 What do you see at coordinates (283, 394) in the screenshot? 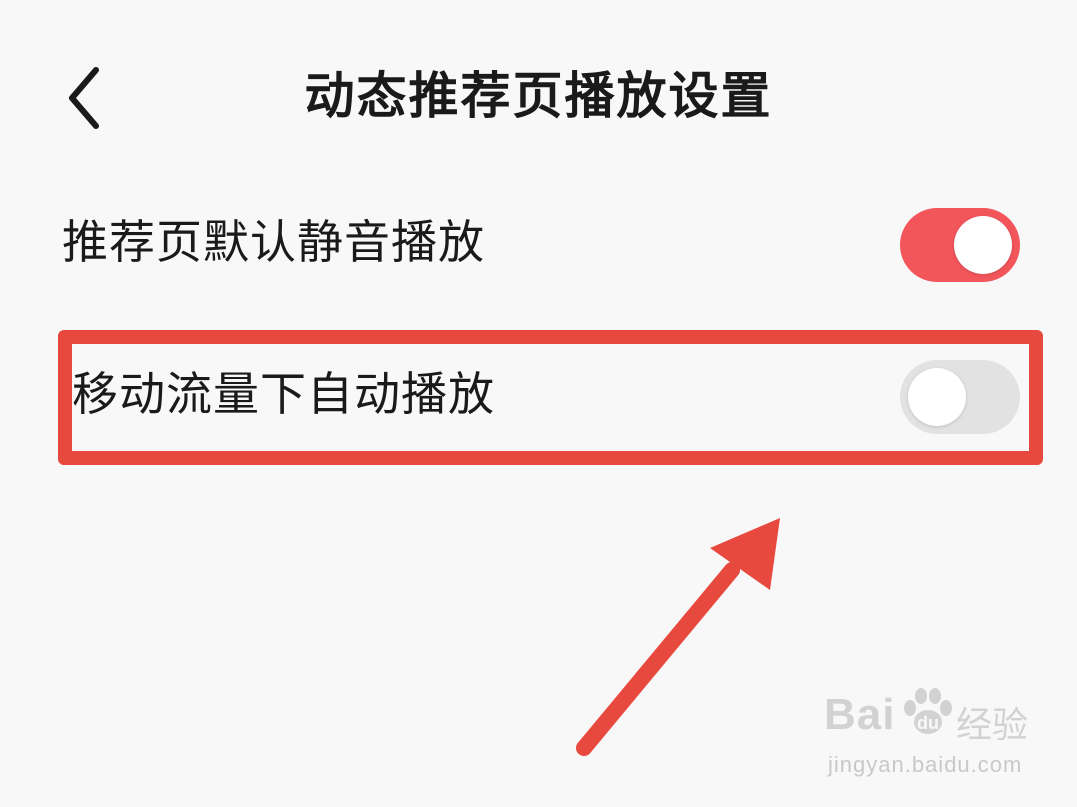
I see `setting-label: 移动流量下自动播放` at bounding box center [283, 394].